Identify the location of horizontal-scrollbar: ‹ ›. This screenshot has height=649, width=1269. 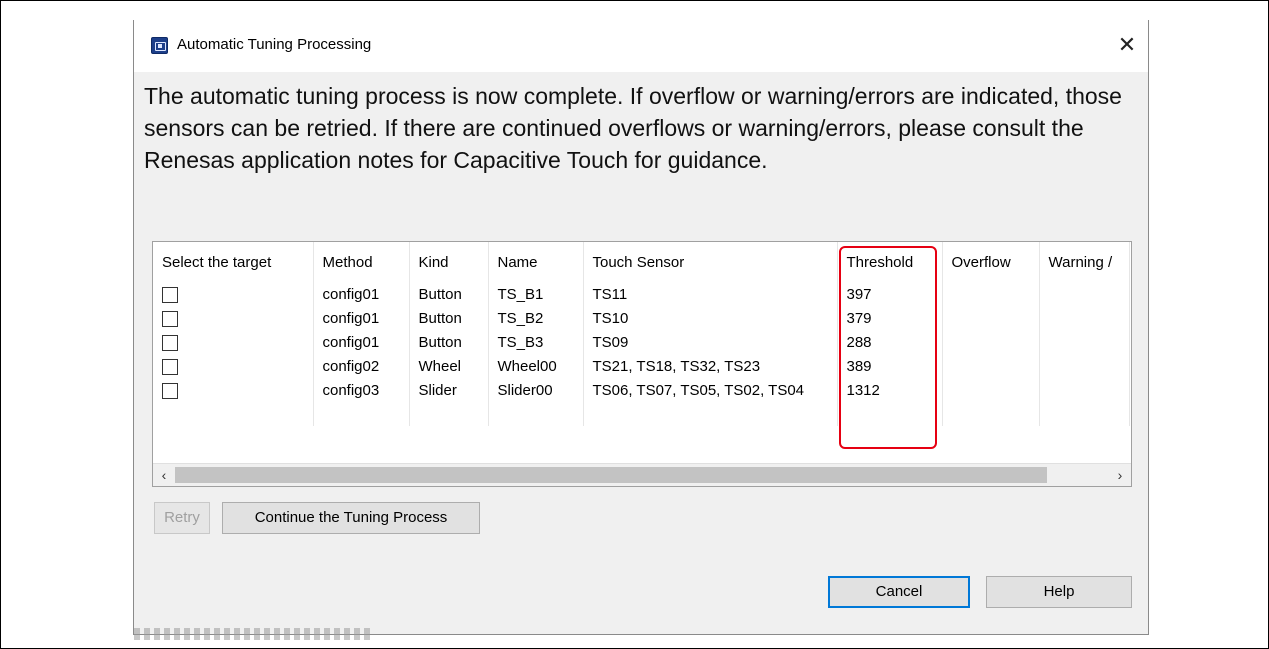
(642, 474).